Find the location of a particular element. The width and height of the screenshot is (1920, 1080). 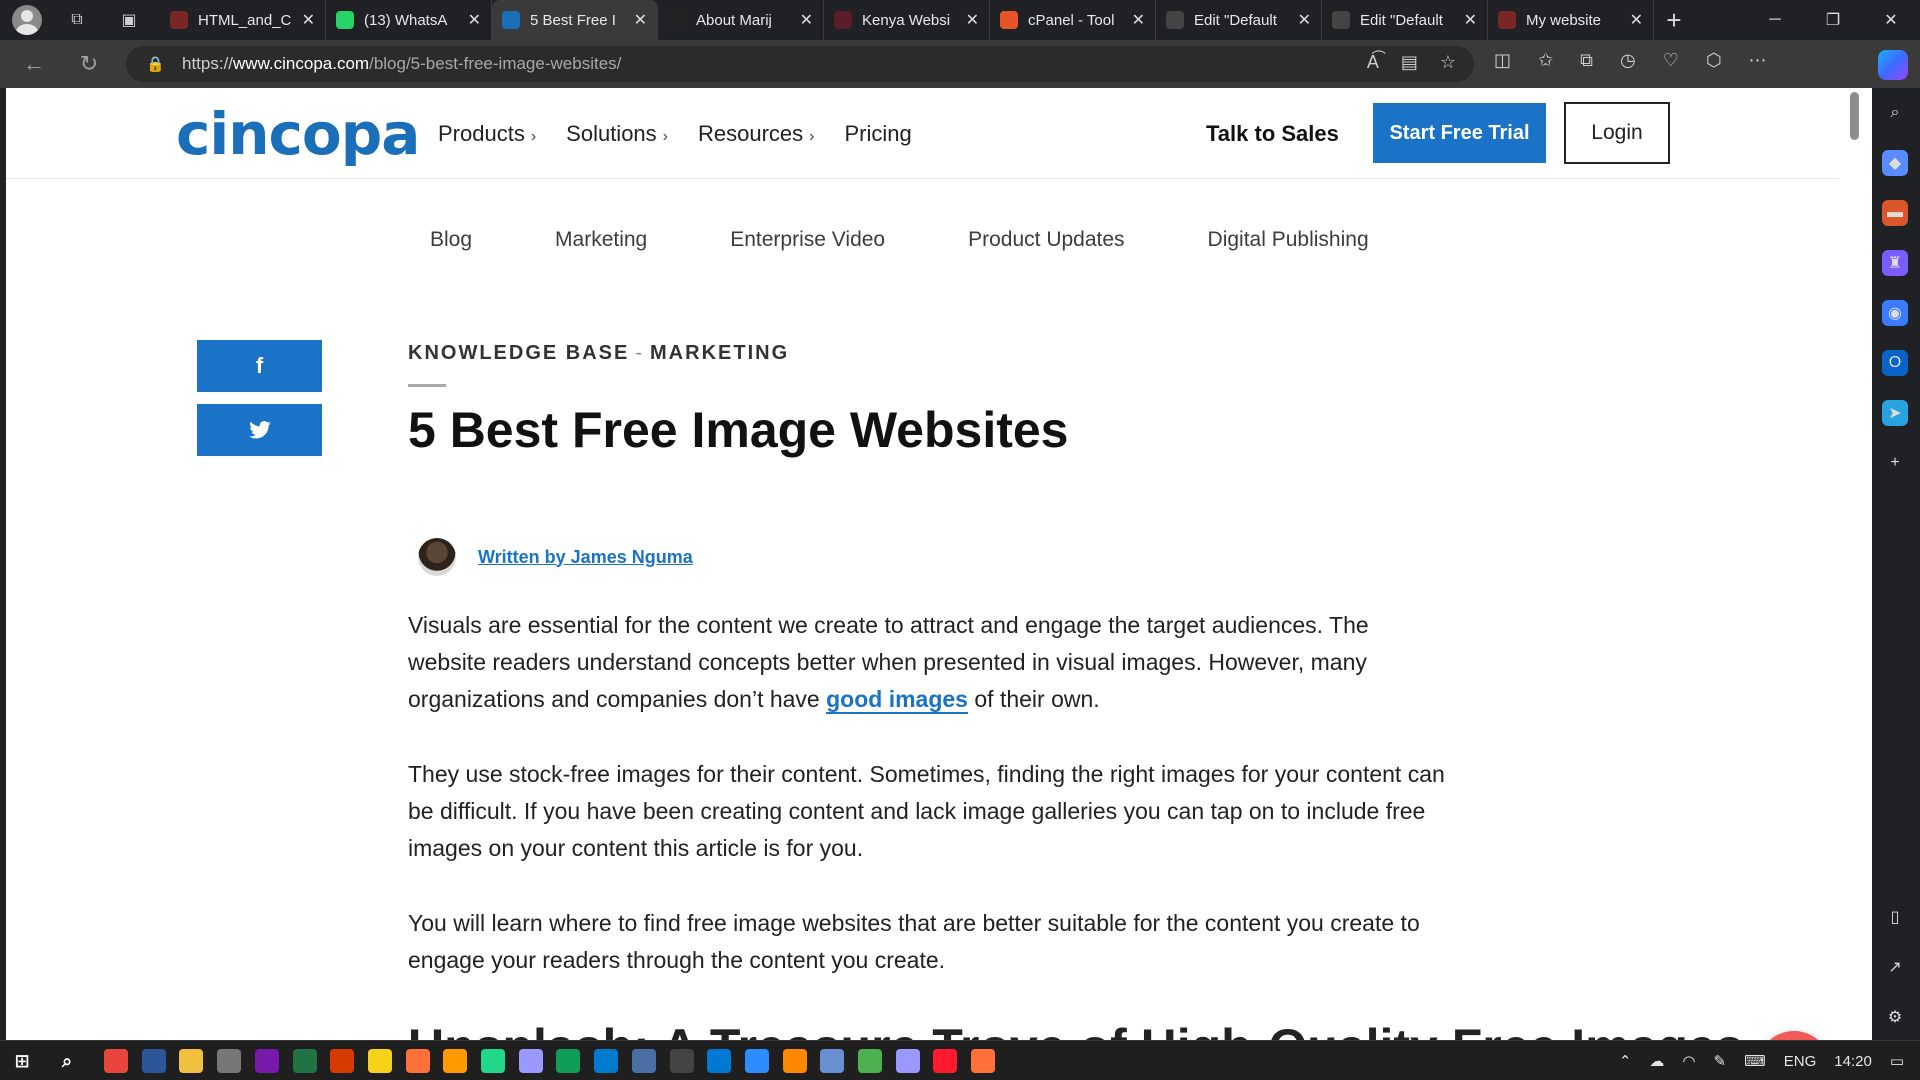

favorites-icon: ✩ is located at coordinates (1545, 60).